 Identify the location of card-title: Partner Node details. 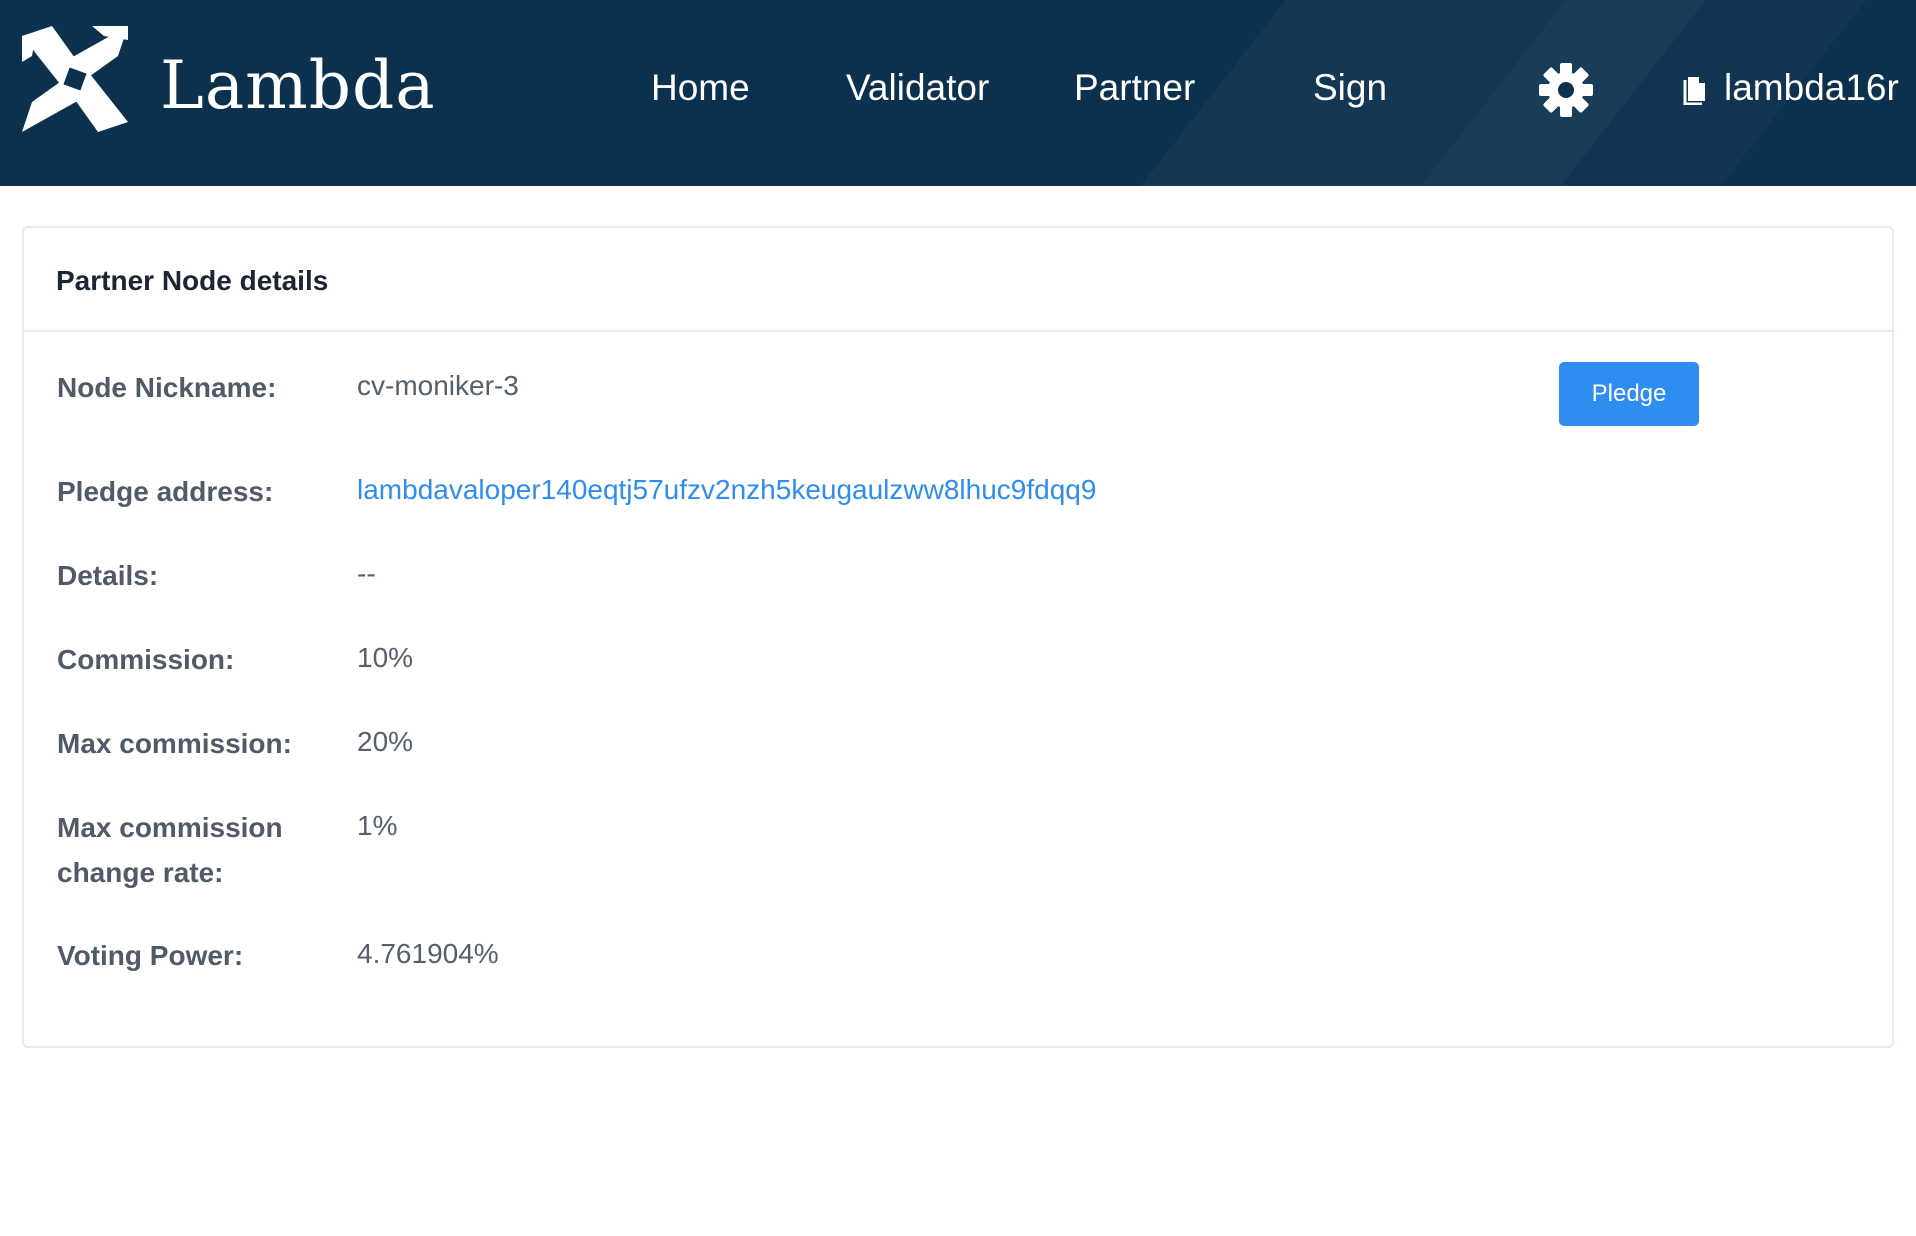
(192, 280).